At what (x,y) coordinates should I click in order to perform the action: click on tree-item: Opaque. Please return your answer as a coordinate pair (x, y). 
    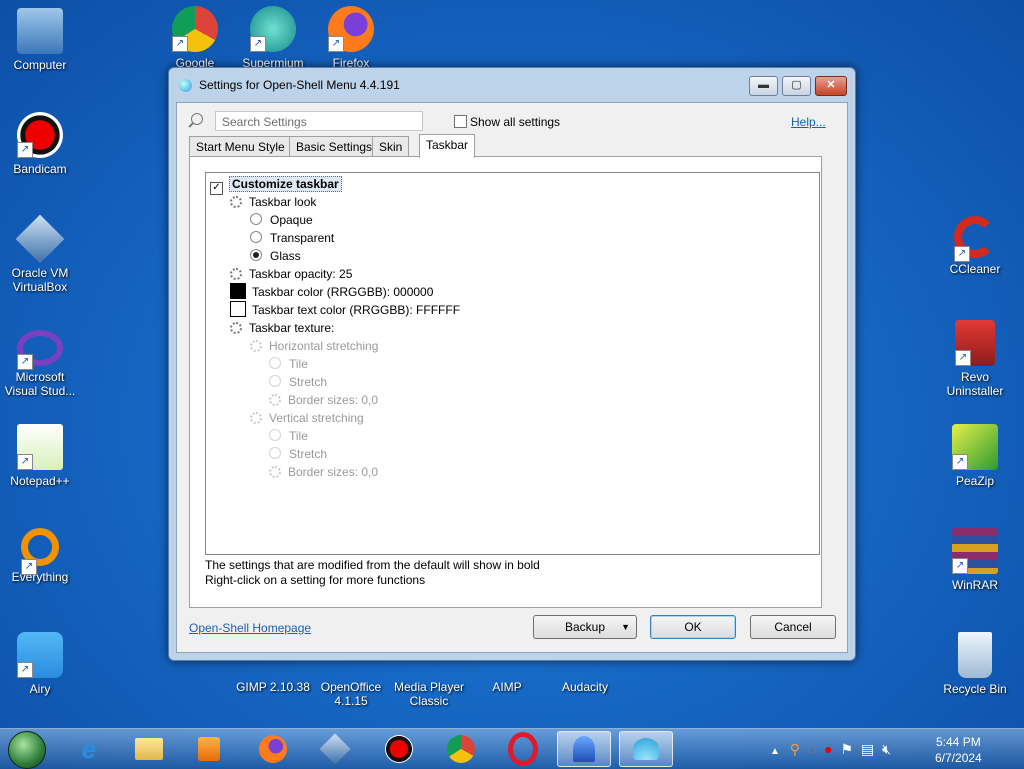
    Looking at the image, I should click on (281, 220).